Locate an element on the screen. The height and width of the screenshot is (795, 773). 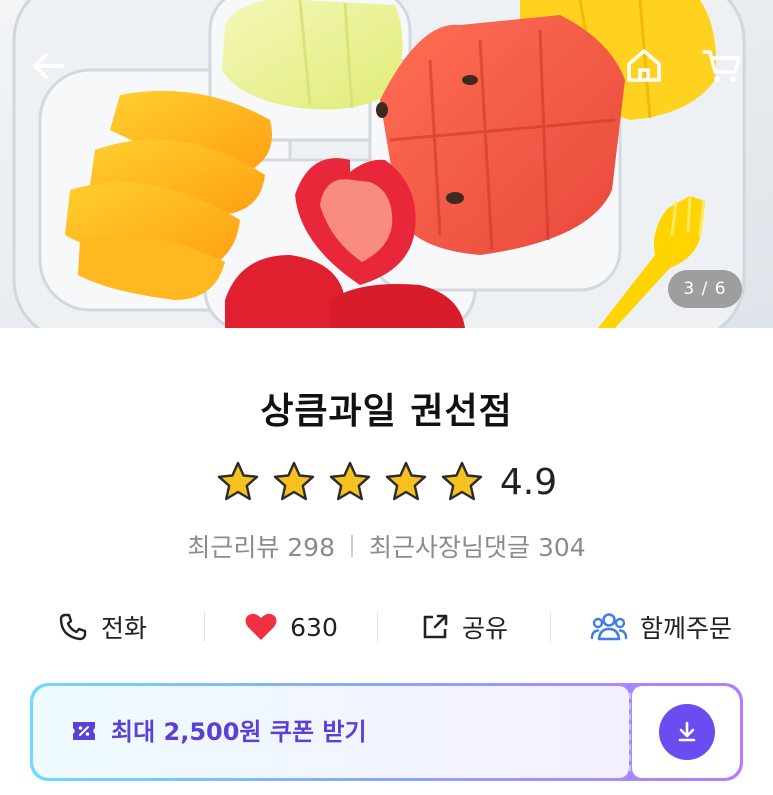
coupon-download-button is located at coordinates (687, 732).